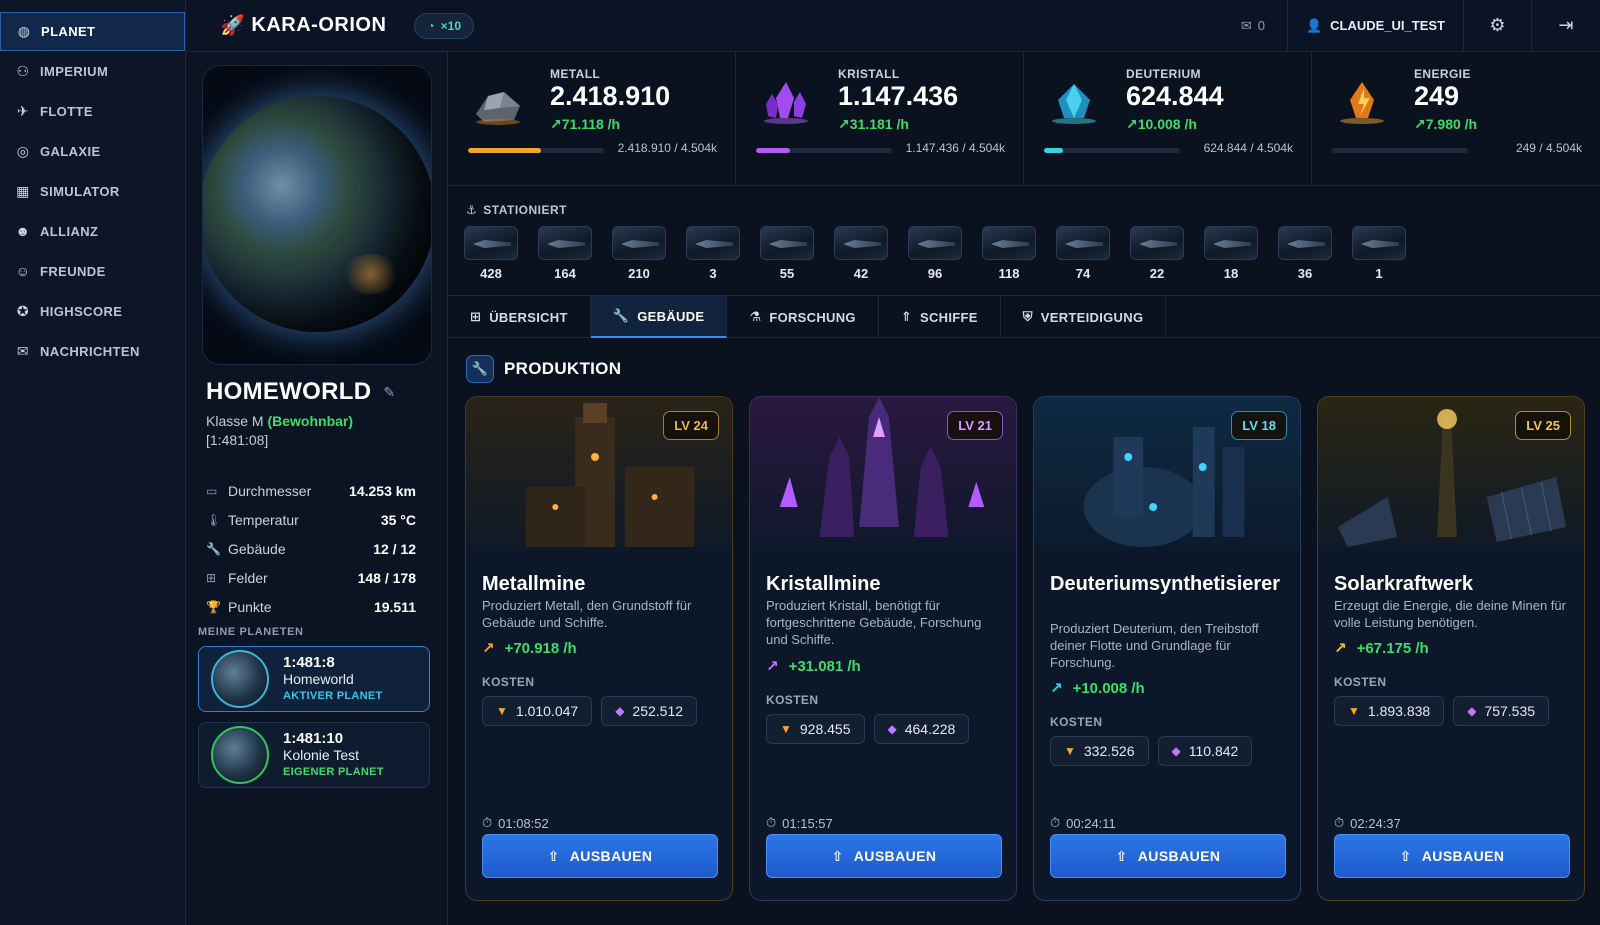 The width and height of the screenshot is (1600, 925). Describe the element at coordinates (1501, 711) in the screenshot. I see `cost-crystal: ◆ 757.535` at that location.